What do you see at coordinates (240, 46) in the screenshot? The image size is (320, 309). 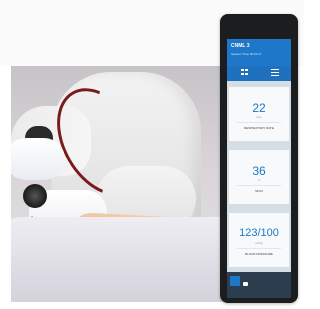 I see `app-title: CNML 3` at bounding box center [240, 46].